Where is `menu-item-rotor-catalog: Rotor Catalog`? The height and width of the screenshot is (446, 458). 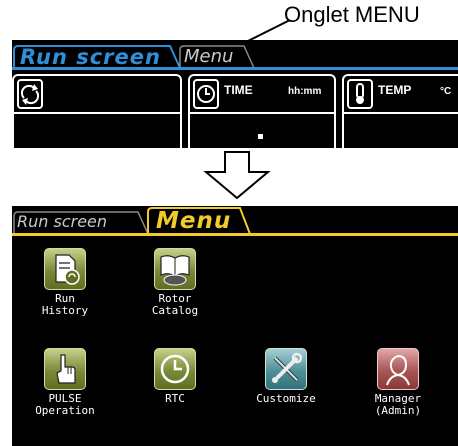 menu-item-rotor-catalog: Rotor Catalog is located at coordinates (175, 282).